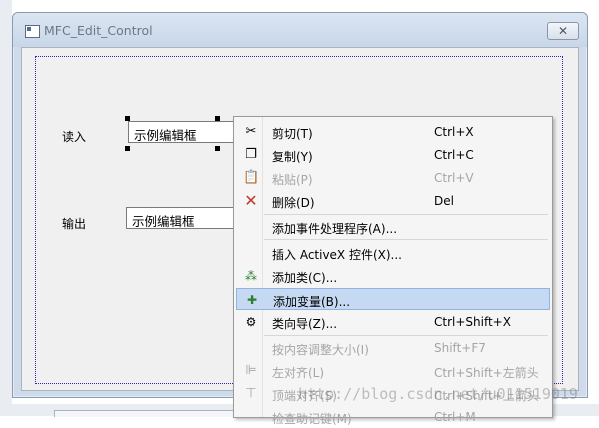 This screenshot has width=599, height=428. What do you see at coordinates (486, 373) in the screenshot?
I see `menu-item-shortcut: Ctrl+Shift+左箭头` at bounding box center [486, 373].